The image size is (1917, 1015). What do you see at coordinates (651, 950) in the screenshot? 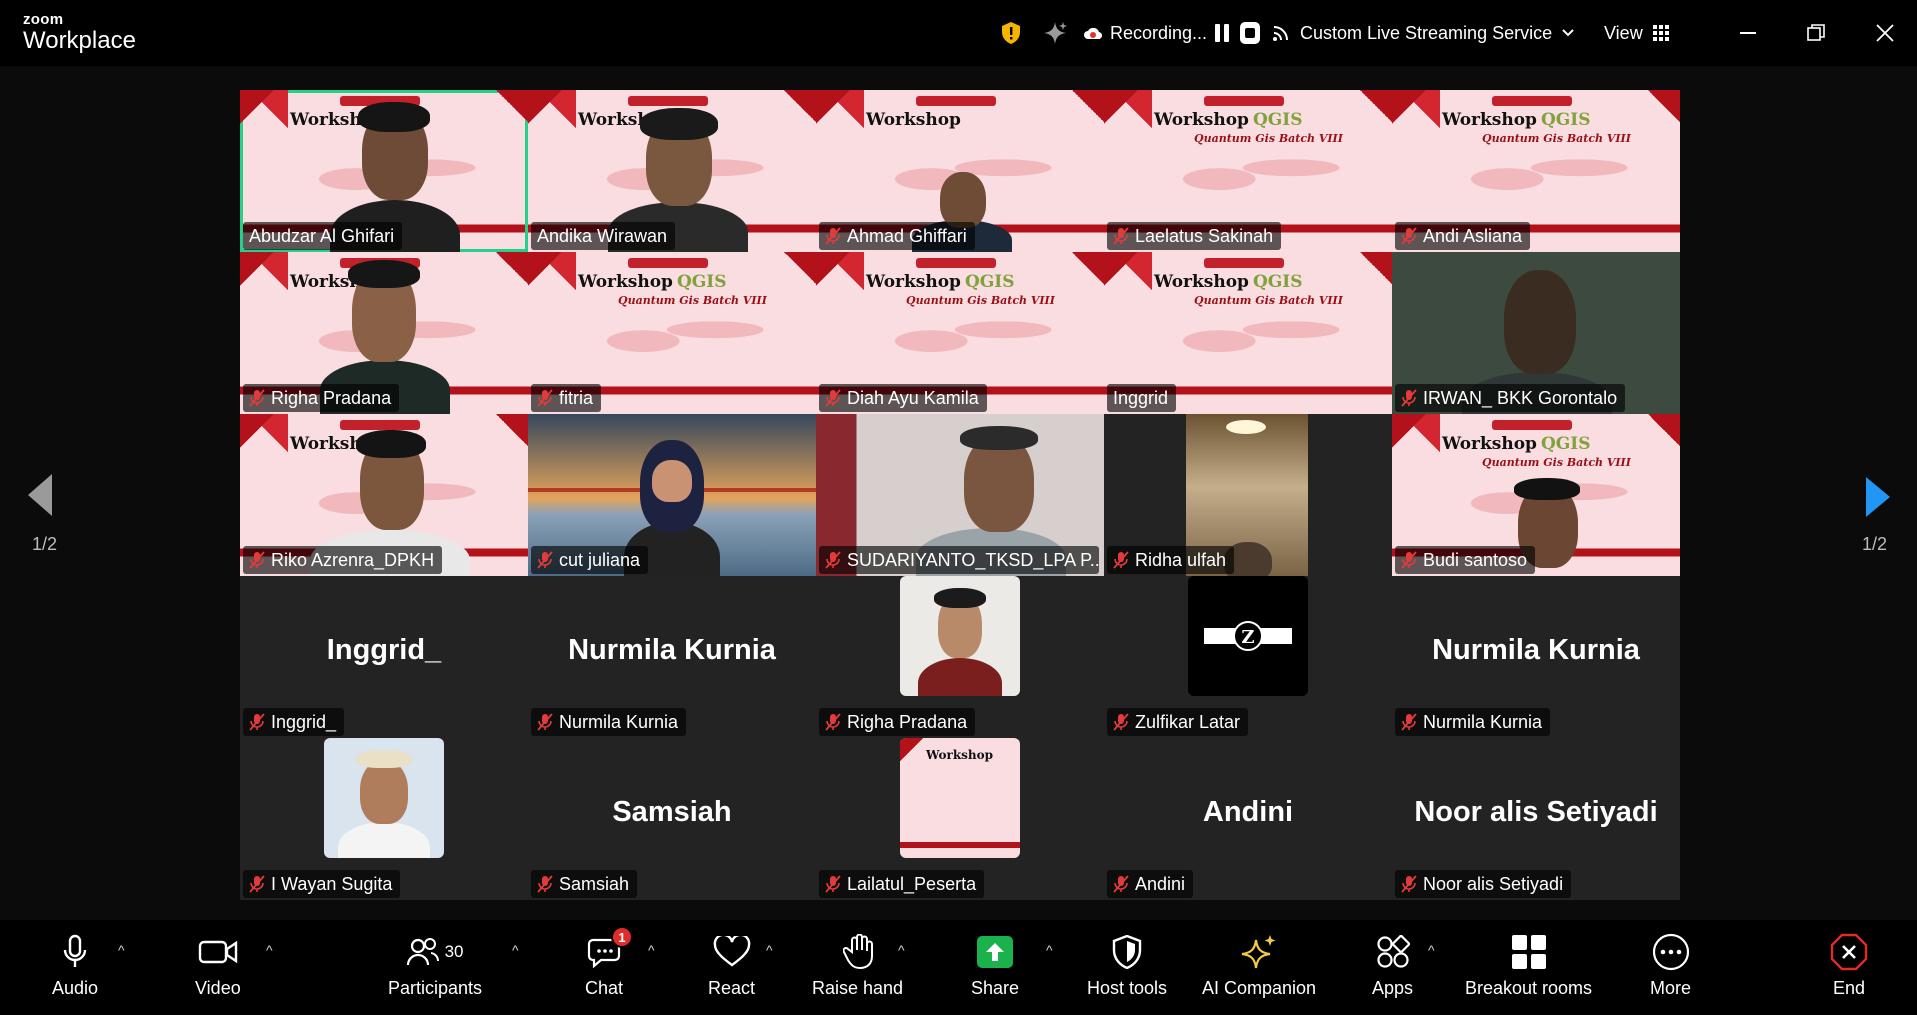
I see `chat-options-caret: ^` at bounding box center [651, 950].